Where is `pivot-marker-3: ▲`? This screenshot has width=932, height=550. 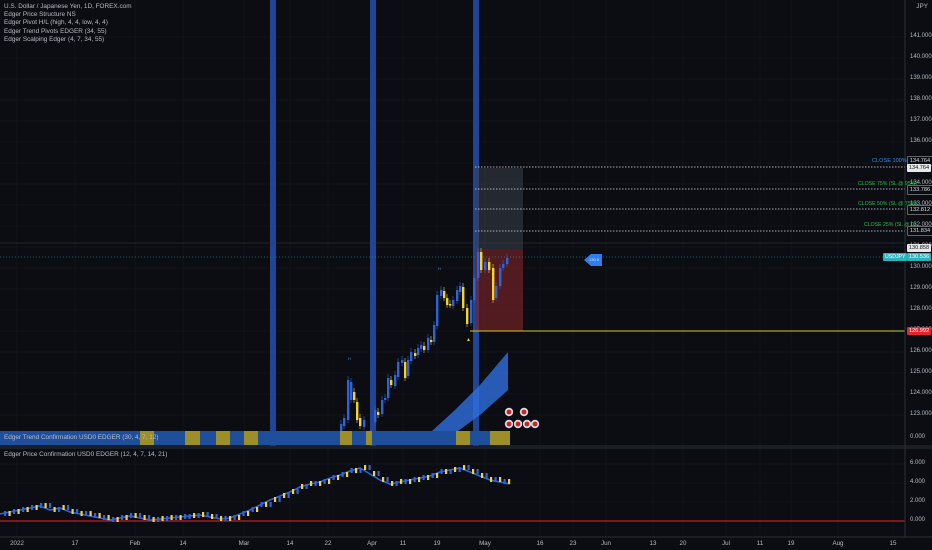 pivot-marker-3: ▲ is located at coordinates (468, 340).